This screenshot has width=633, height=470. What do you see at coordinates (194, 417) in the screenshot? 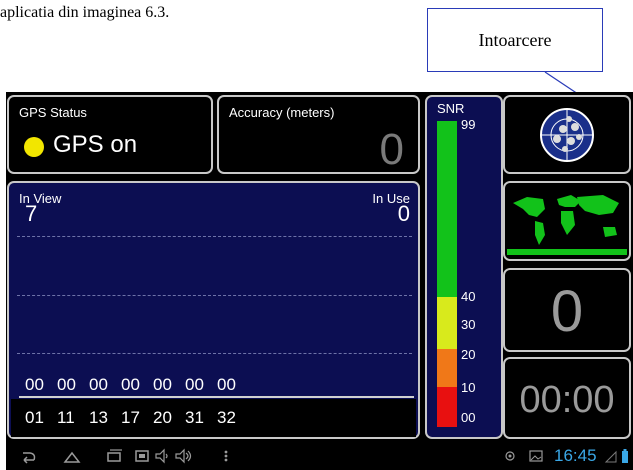
I see `satellite-prn: 31` at bounding box center [194, 417].